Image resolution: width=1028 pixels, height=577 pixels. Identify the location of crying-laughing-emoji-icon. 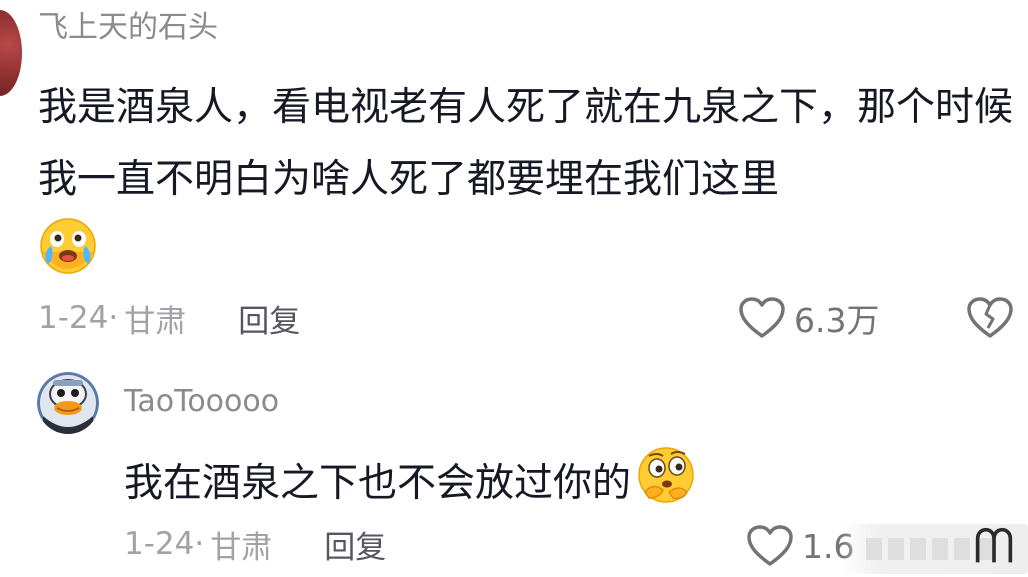
(68, 258).